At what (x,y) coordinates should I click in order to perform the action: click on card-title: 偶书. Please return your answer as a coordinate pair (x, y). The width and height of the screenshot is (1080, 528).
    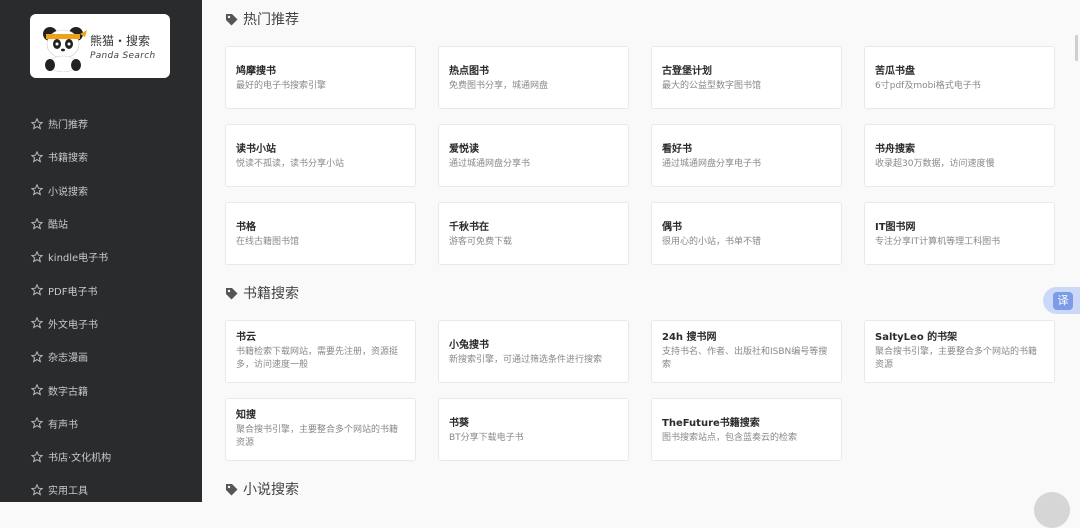
    Looking at the image, I should click on (672, 227).